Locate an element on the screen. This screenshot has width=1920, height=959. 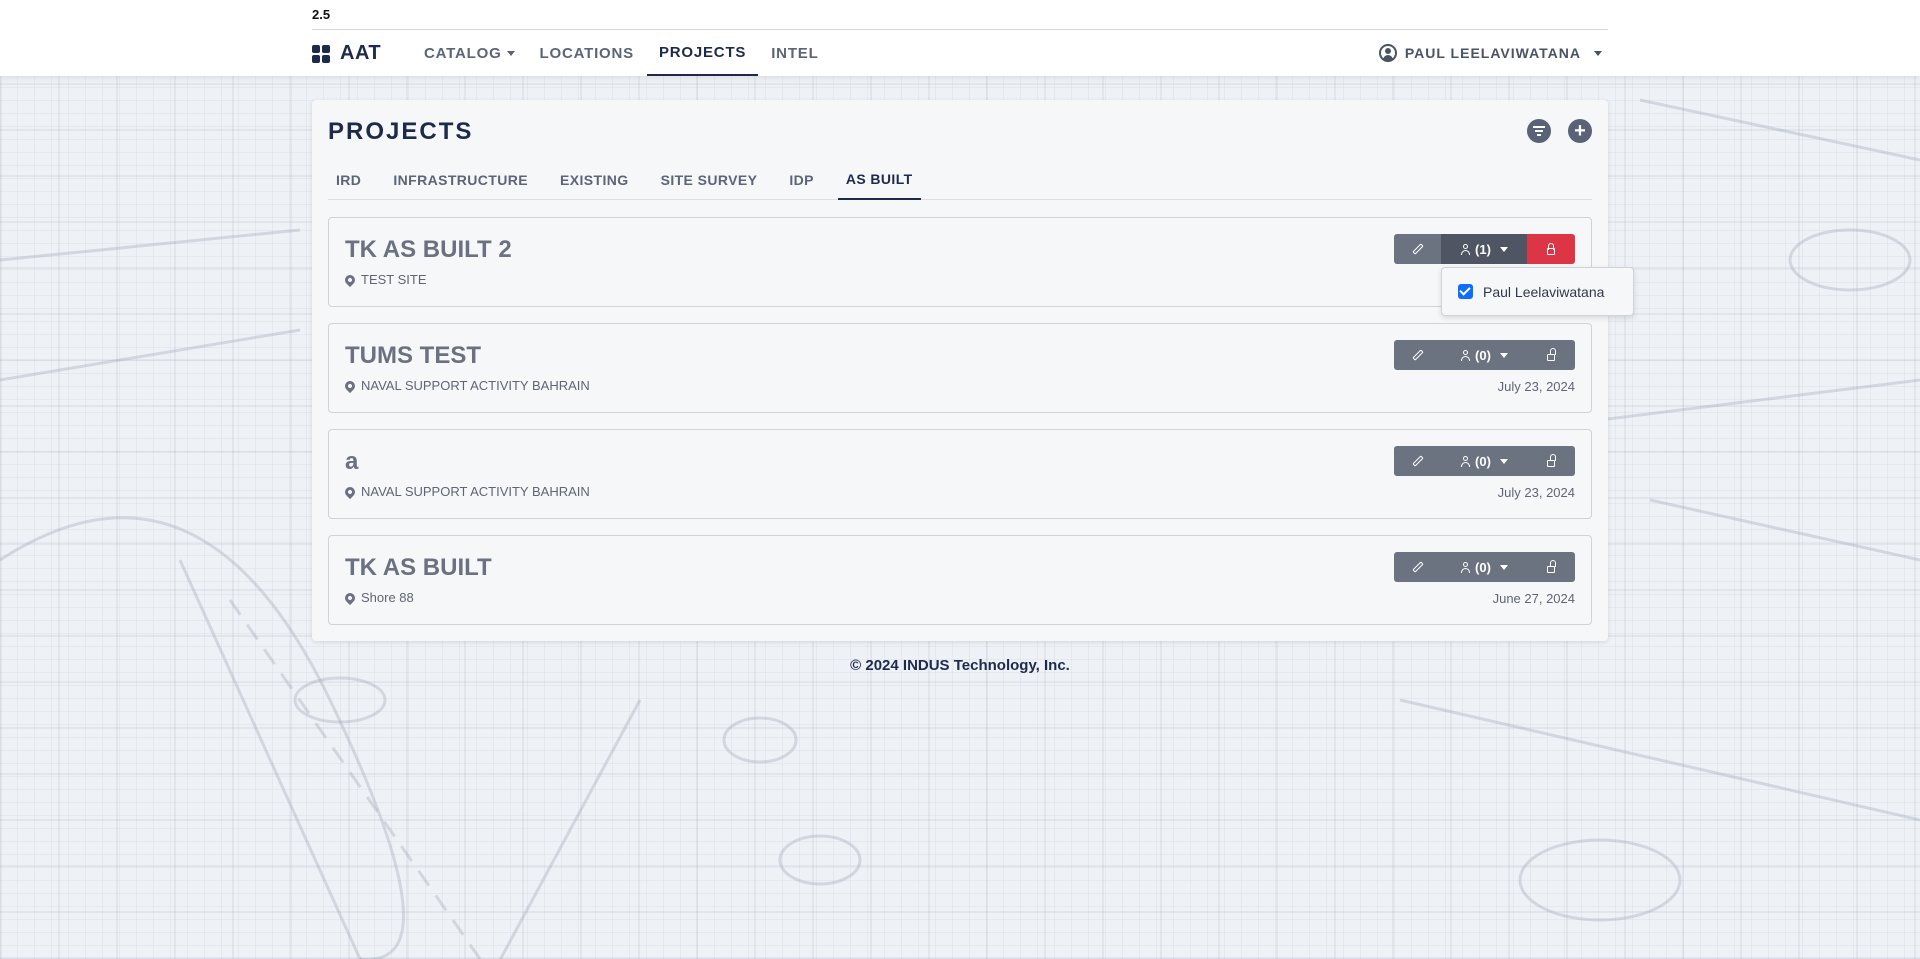
filter-button is located at coordinates (1539, 131).